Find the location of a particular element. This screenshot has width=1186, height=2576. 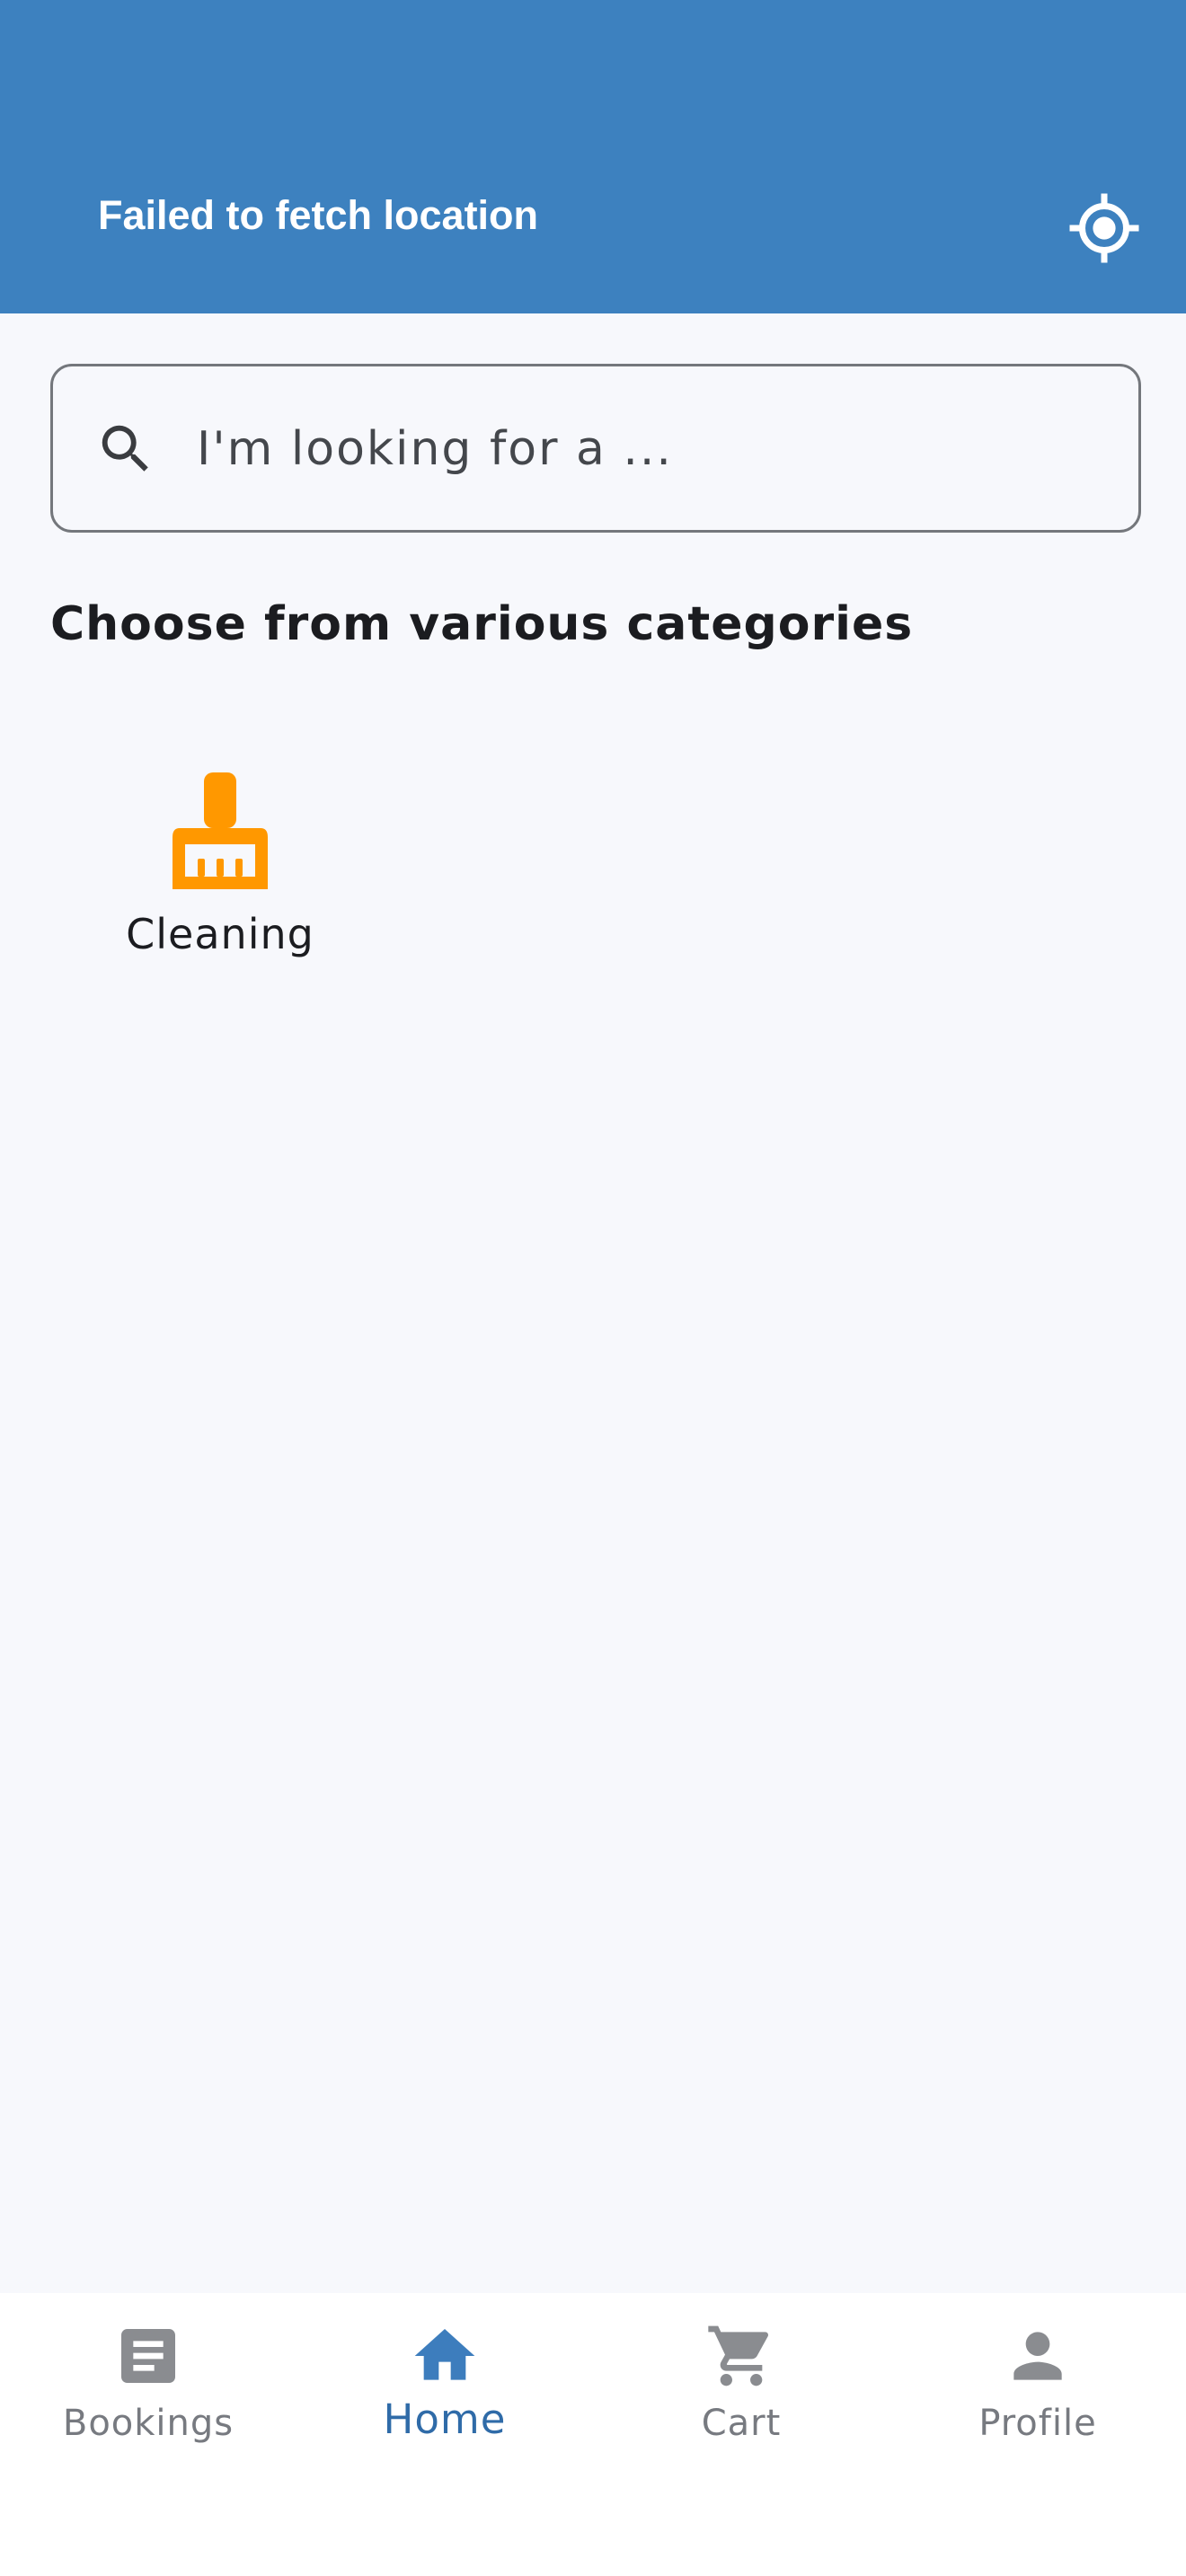

nav-label-cart: Cart is located at coordinates (741, 2423).